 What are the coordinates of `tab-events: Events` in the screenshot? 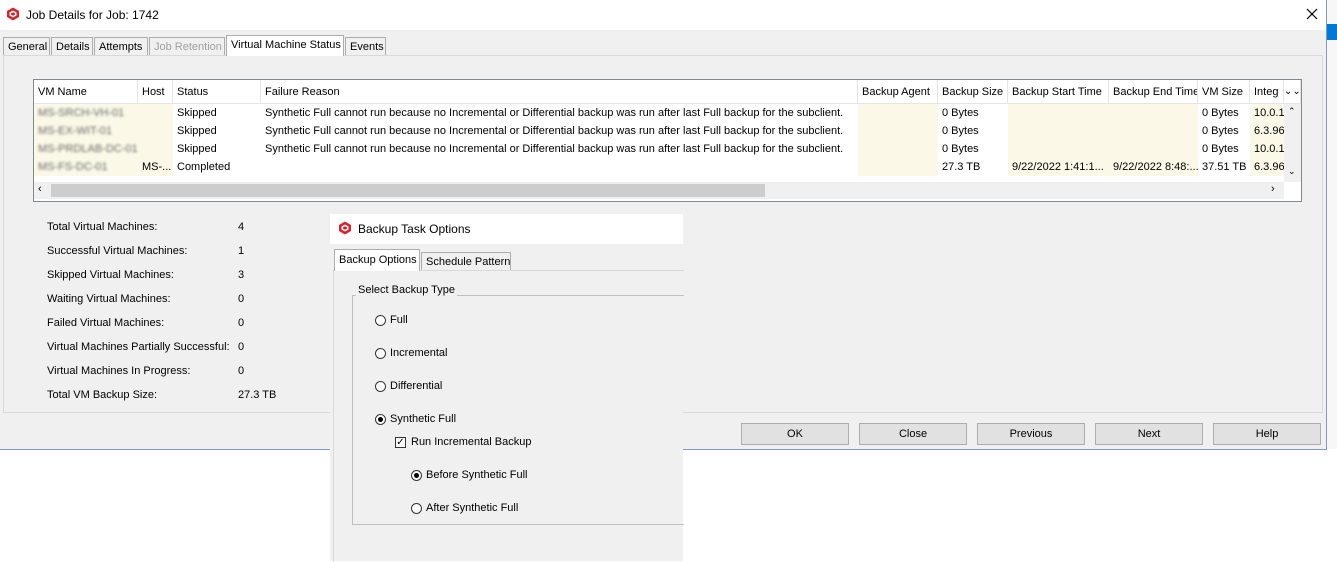 It's located at (365, 46).